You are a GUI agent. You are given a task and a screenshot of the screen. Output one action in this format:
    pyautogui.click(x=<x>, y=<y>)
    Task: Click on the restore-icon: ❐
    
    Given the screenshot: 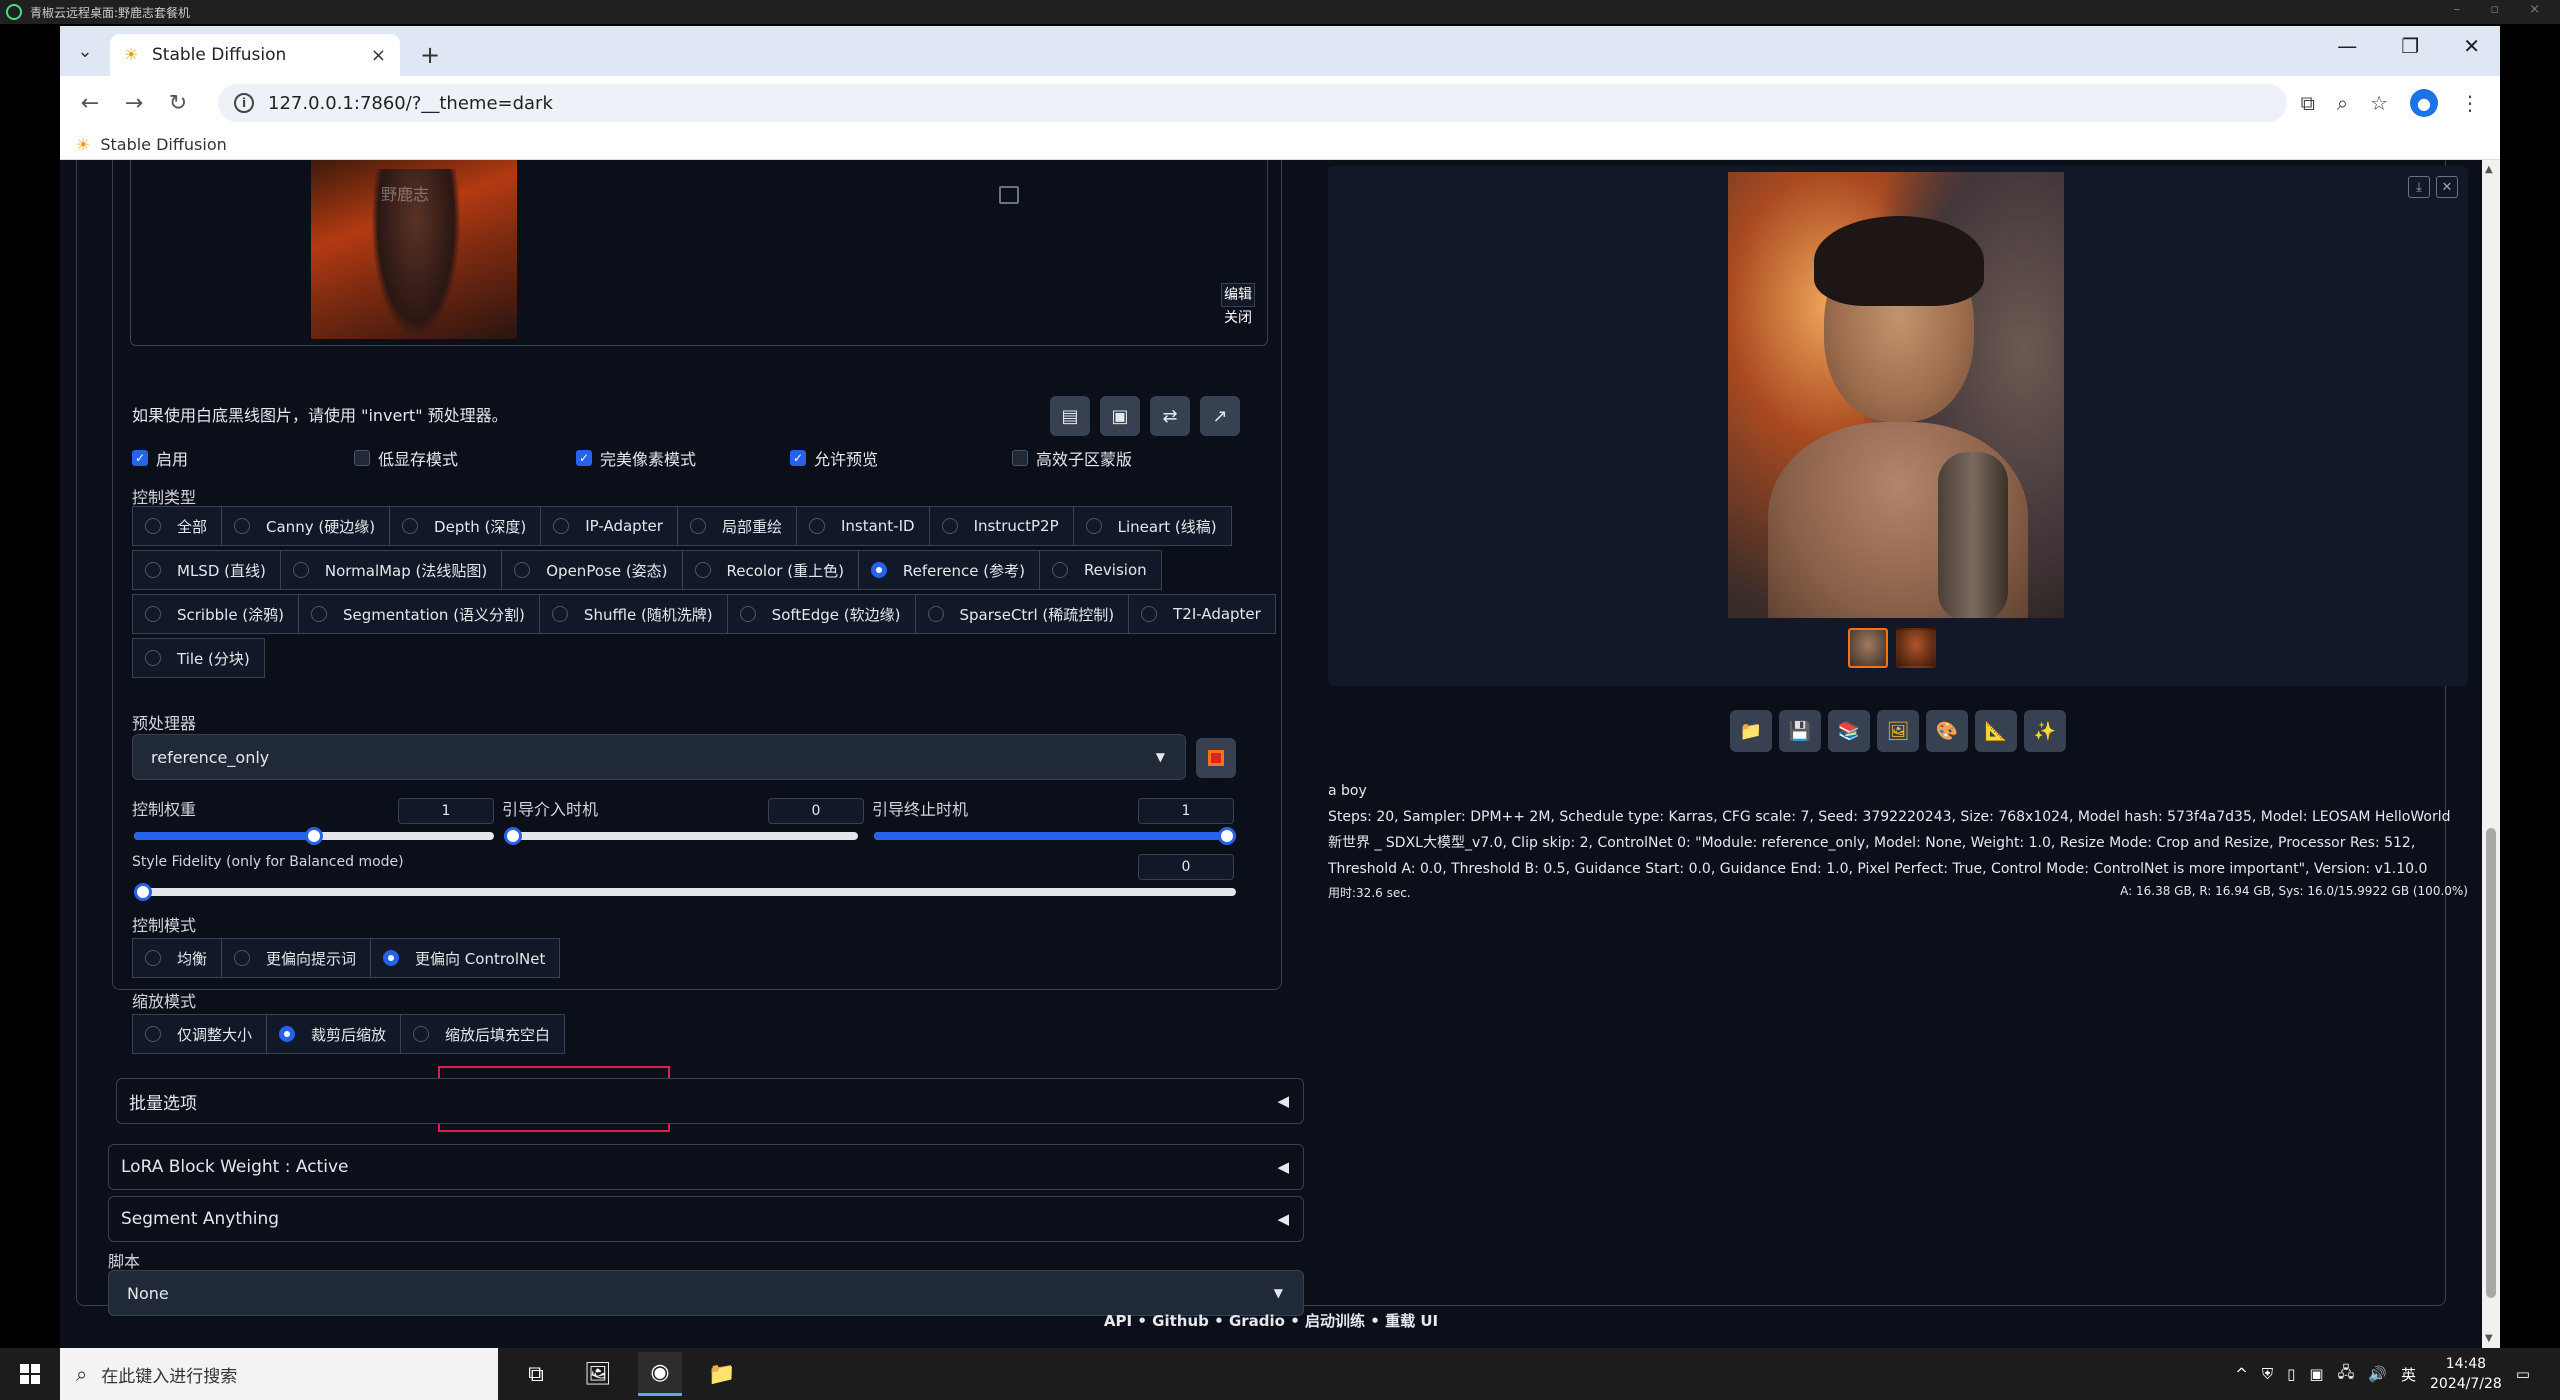 What is the action you would take?
    pyautogui.click(x=2410, y=46)
    